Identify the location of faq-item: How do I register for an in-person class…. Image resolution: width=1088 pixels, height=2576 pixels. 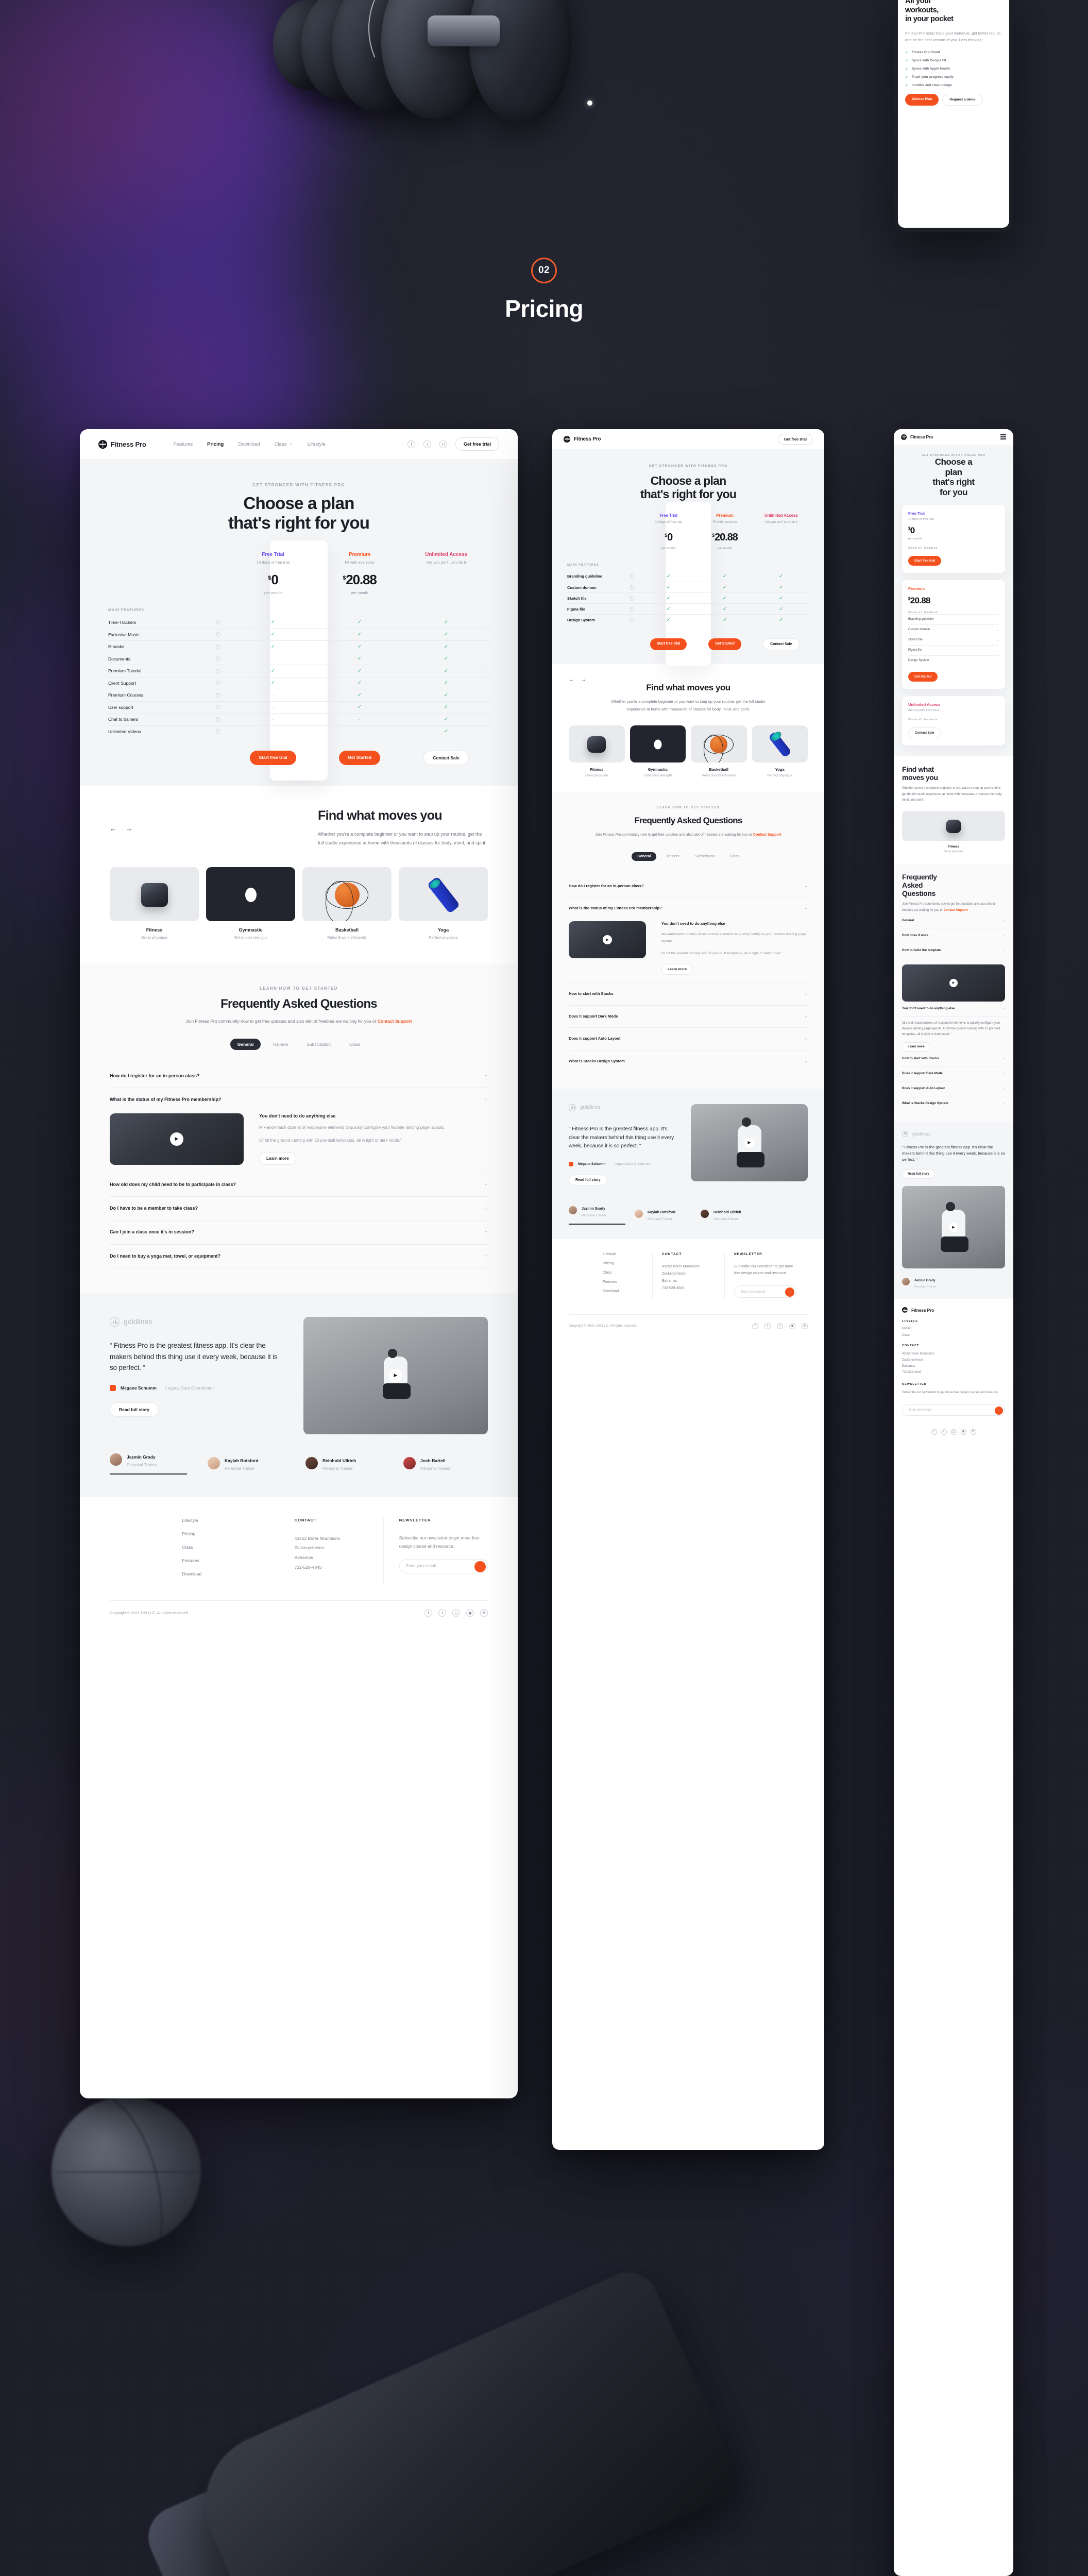
(688, 886).